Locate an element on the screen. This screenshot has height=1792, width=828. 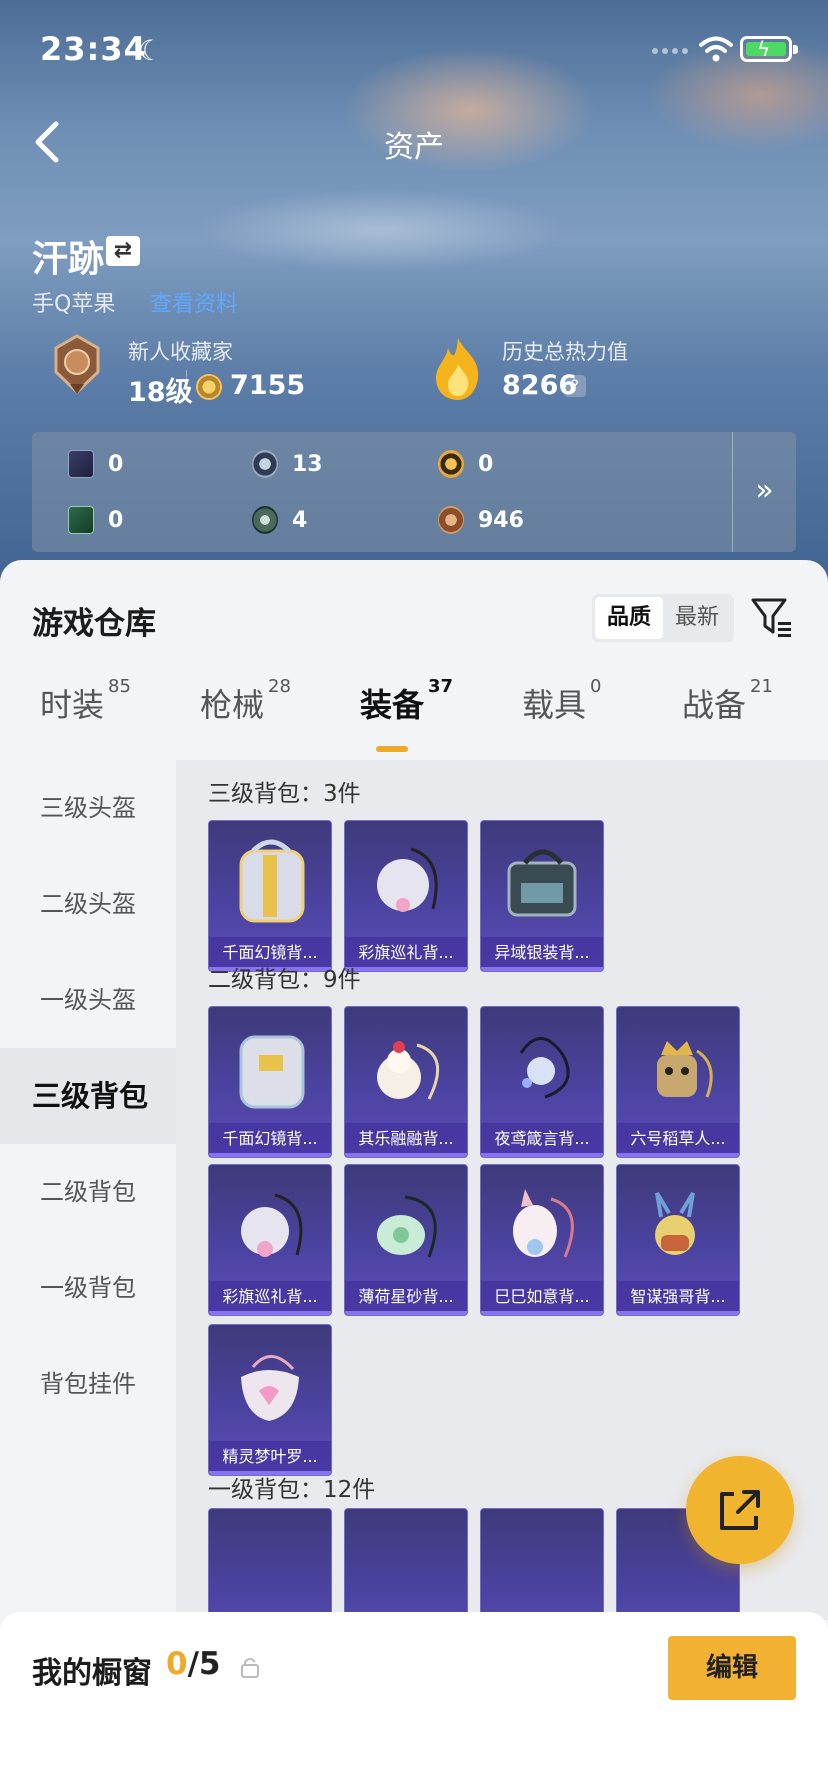
category-item-active: 三级背包 is located at coordinates (88, 1096).